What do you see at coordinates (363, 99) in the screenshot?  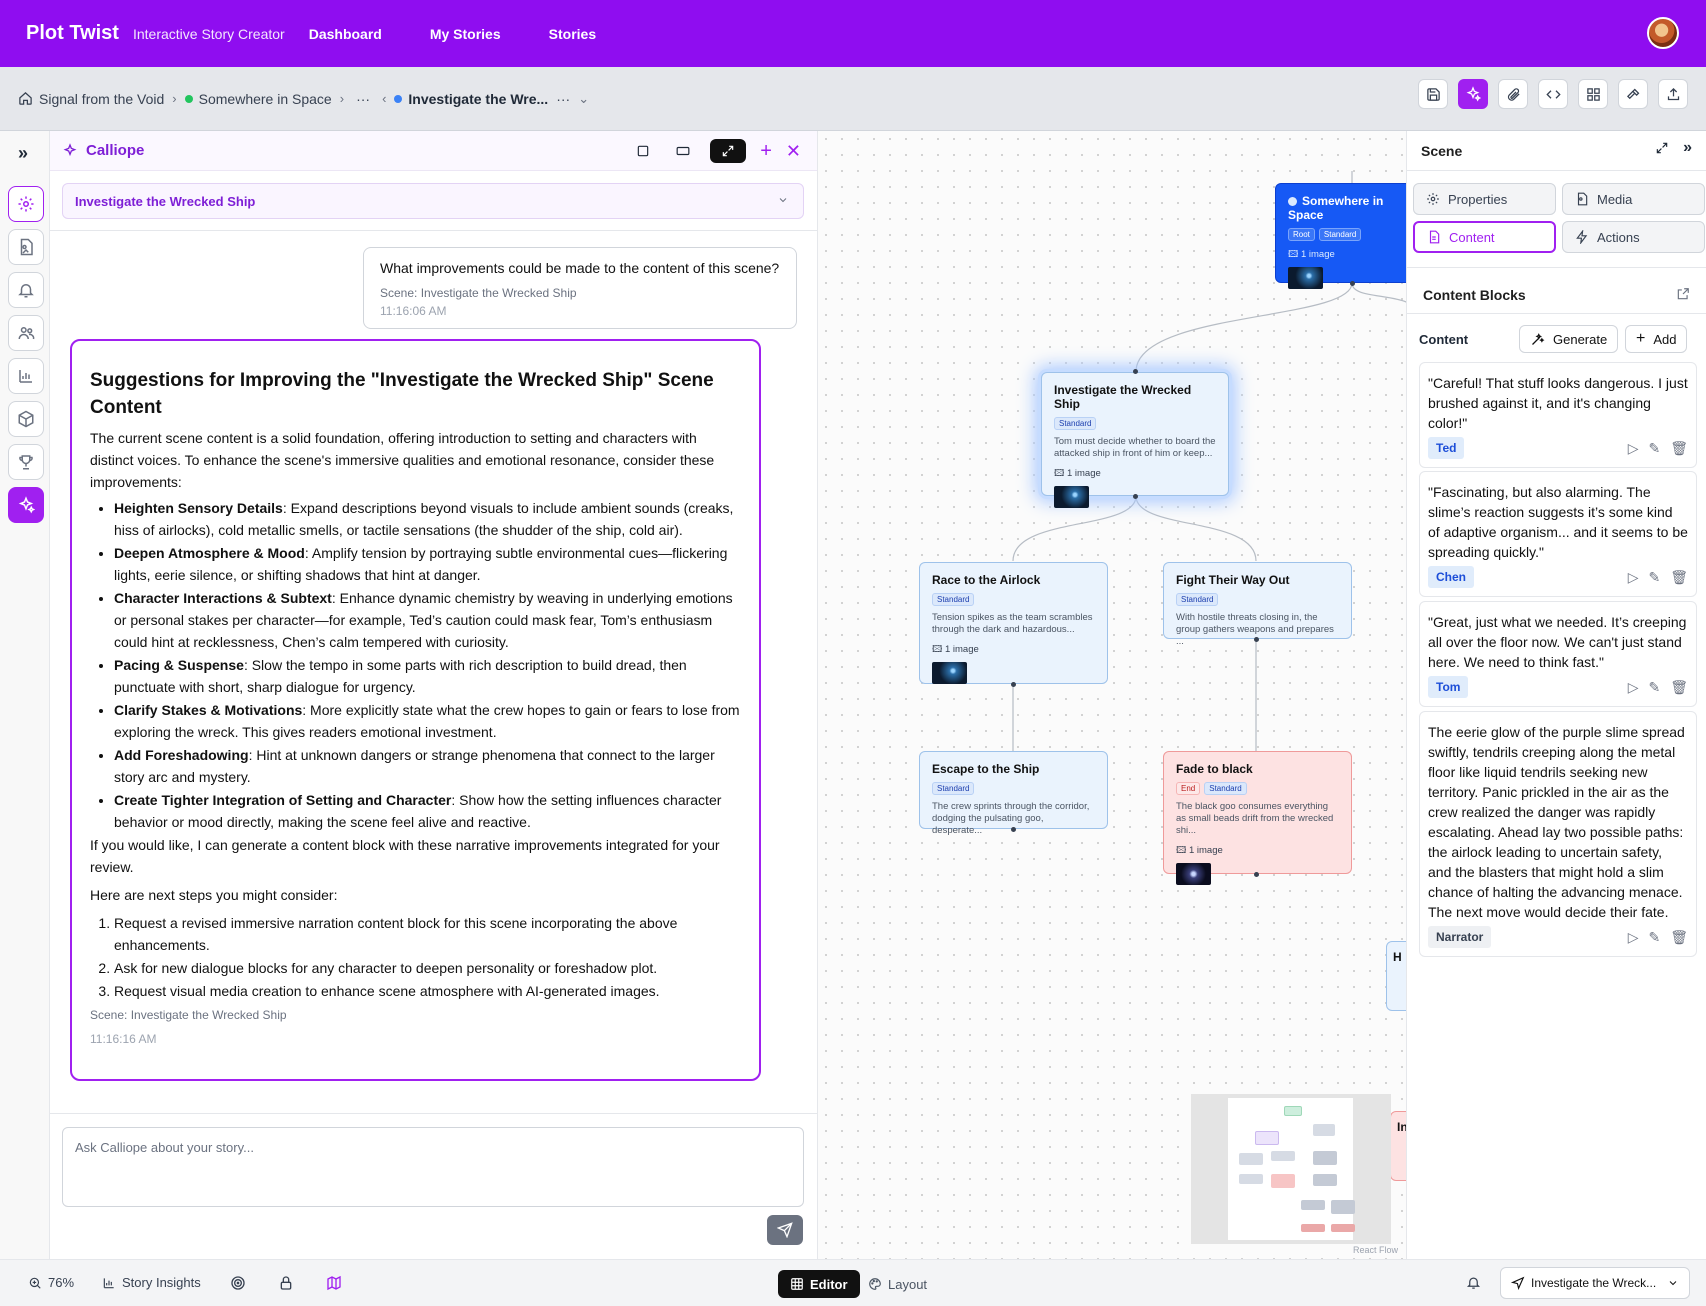 I see `breadcrumb-ellipsis: ···` at bounding box center [363, 99].